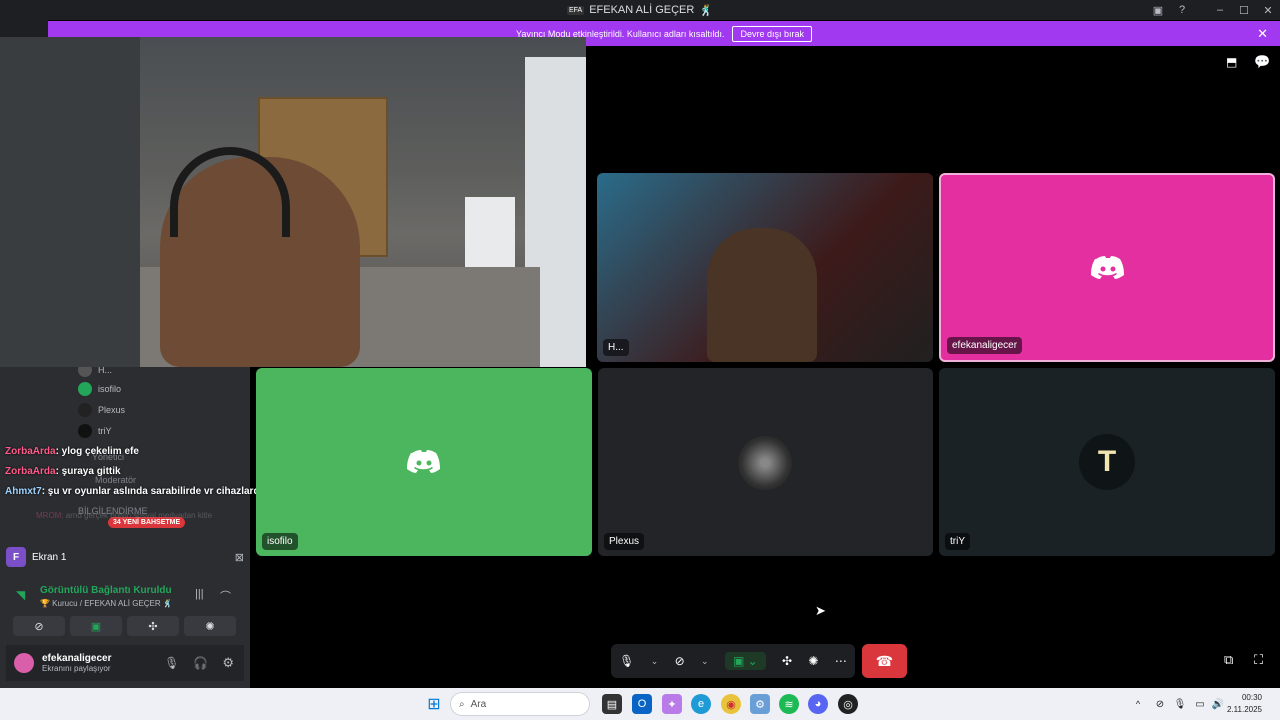  What do you see at coordinates (239, 557) in the screenshot?
I see `stop-share-icon: ⊠` at bounding box center [239, 557].